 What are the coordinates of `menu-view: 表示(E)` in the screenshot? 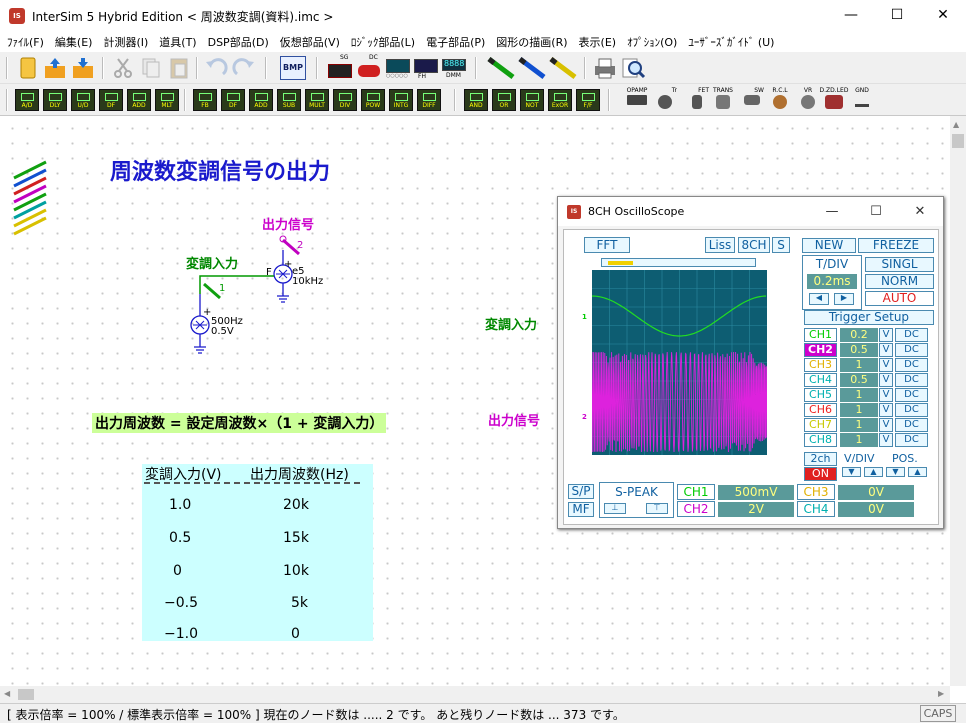 It's located at (596, 40).